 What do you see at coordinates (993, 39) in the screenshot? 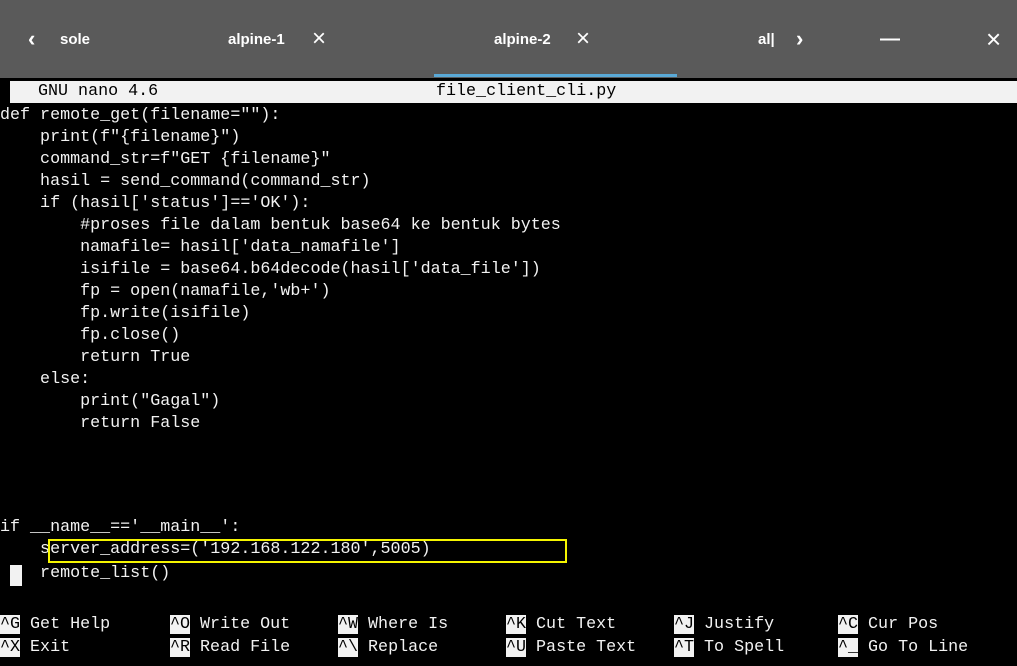
I see `window-close-icon: ×` at bounding box center [993, 39].